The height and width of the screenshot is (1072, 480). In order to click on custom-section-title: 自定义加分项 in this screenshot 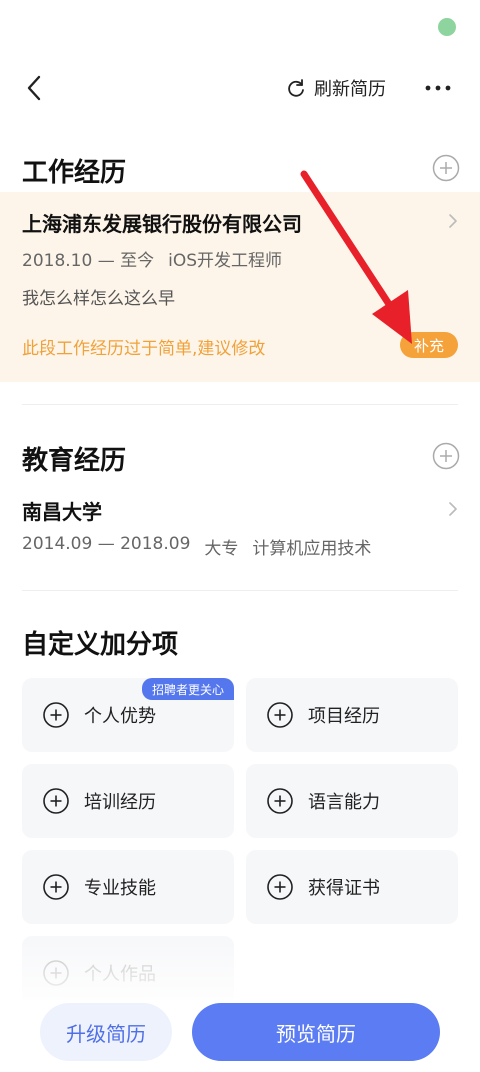, I will do `click(100, 645)`.